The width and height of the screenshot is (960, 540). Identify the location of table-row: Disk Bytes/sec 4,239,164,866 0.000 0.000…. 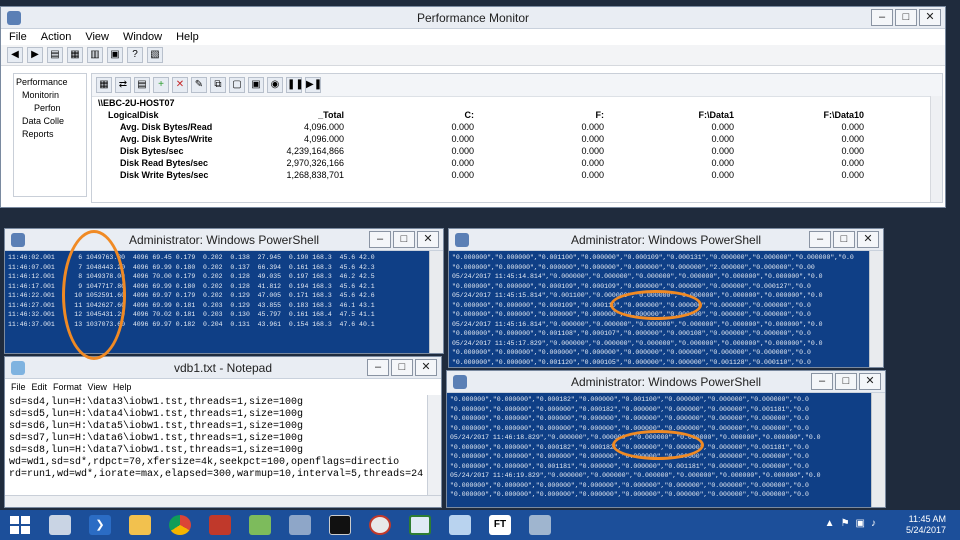
(481, 151).